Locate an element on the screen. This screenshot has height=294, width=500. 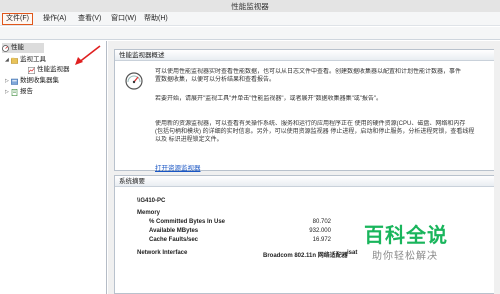
data-collector-icon is located at coordinates (14, 81).